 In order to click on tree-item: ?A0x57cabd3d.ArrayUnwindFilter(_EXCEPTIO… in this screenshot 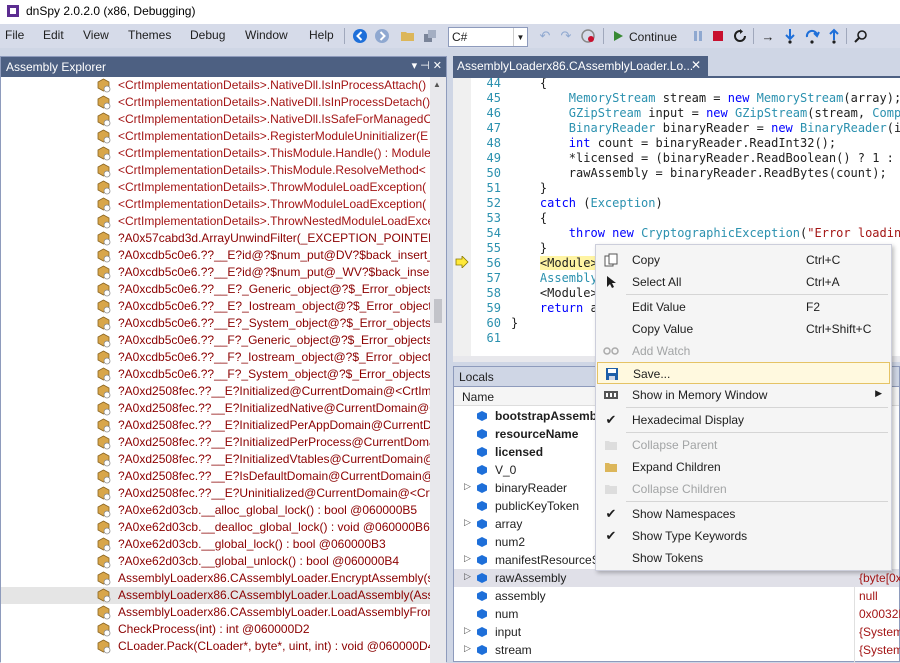, I will do `click(216, 238)`.